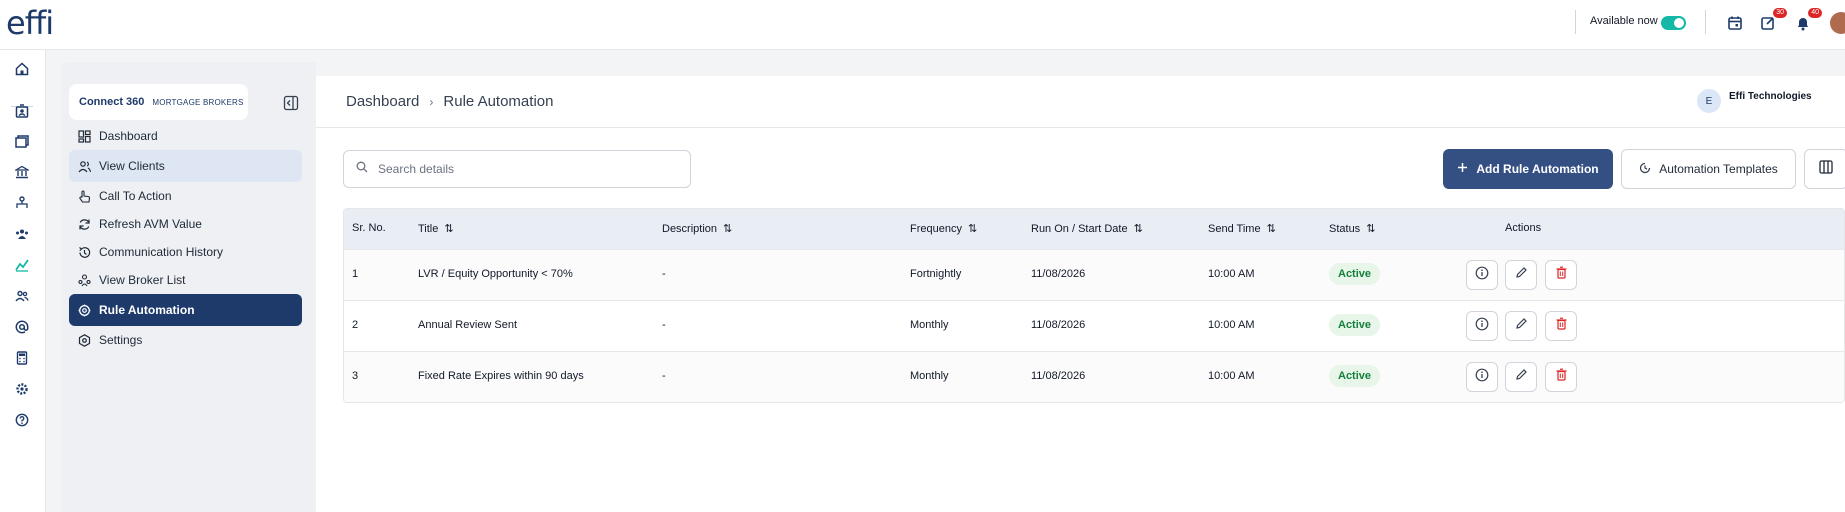  What do you see at coordinates (498, 101) in the screenshot?
I see `breadcrumb-current: Rule Automation` at bounding box center [498, 101].